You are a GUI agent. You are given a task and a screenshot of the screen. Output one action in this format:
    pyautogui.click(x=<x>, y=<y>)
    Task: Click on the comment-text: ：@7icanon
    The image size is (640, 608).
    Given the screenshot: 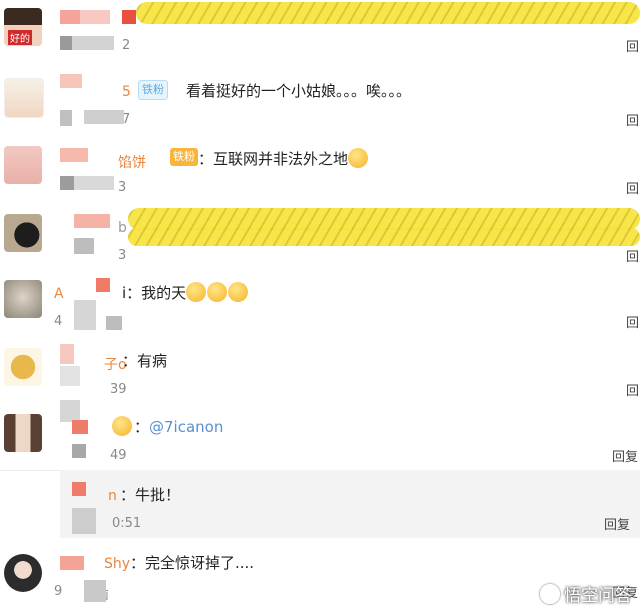 What is the action you would take?
    pyautogui.click(x=178, y=426)
    